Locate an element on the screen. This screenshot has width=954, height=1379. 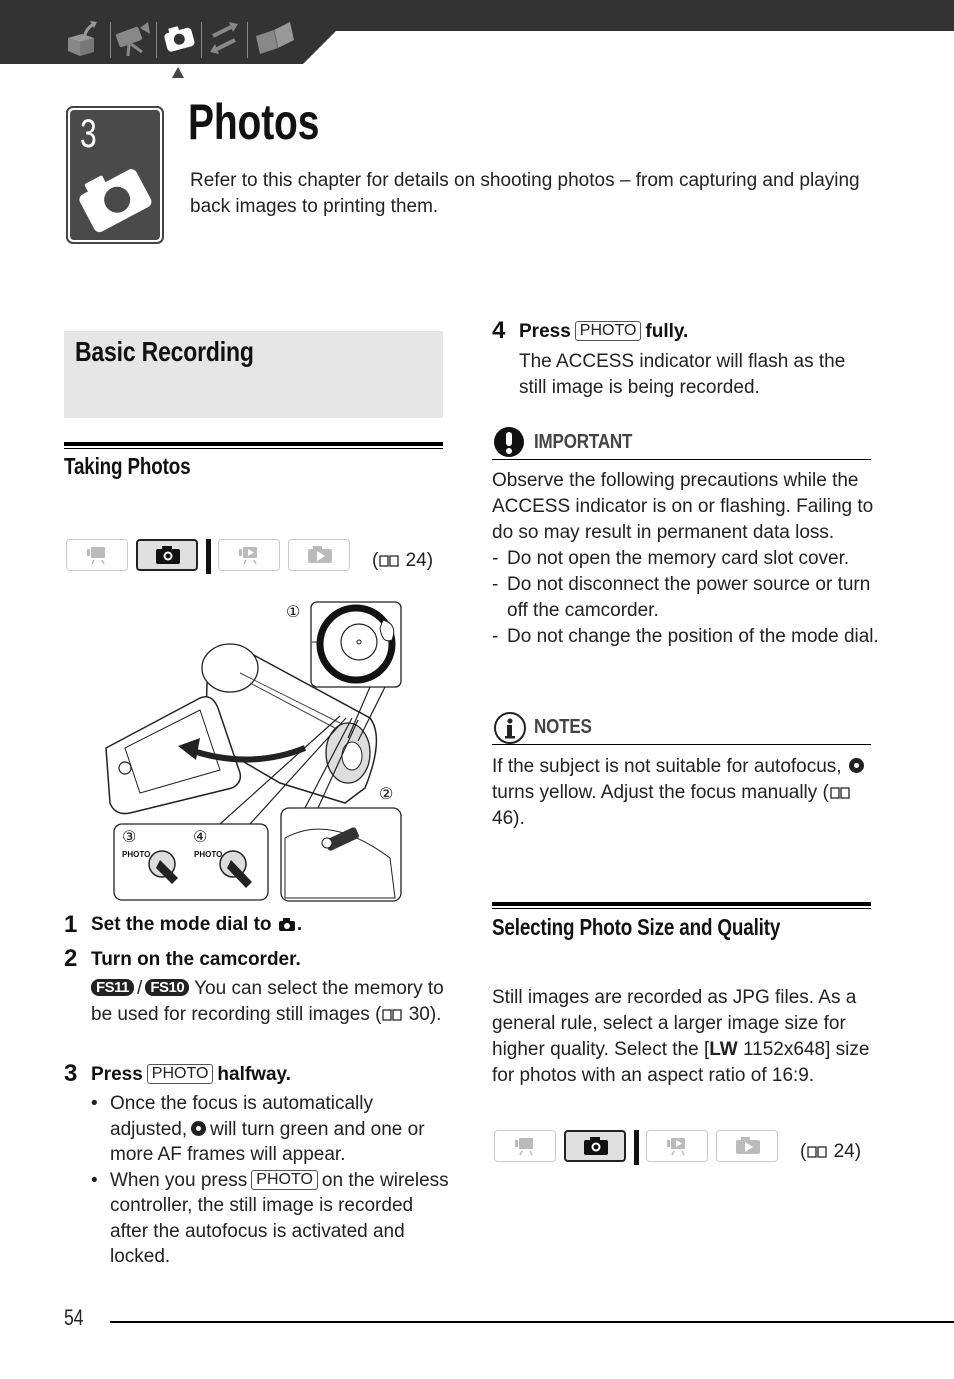
exchange-arrows-icon is located at coordinates (224, 38).